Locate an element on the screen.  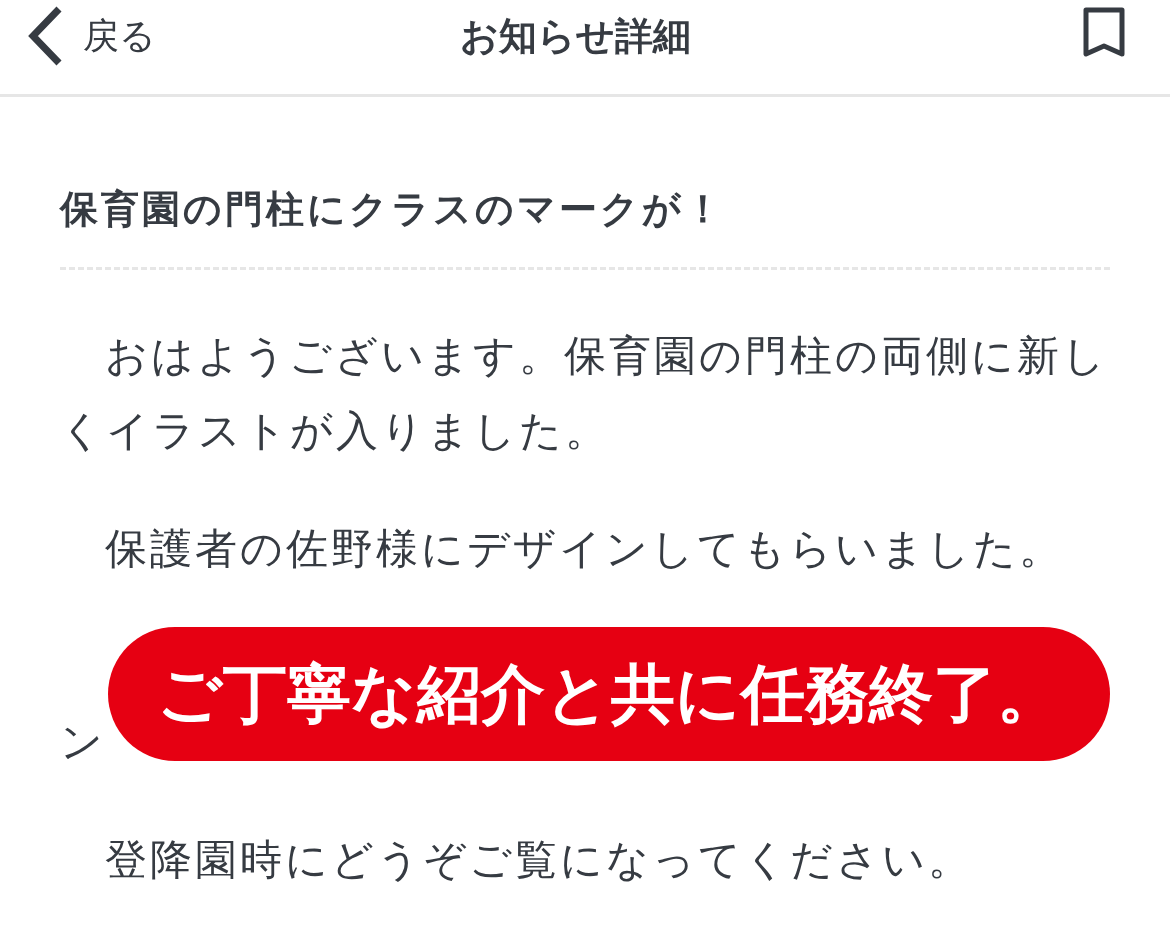
article-title: 保育園の門柱にクラスのマークが！ is located at coordinates (393, 209).